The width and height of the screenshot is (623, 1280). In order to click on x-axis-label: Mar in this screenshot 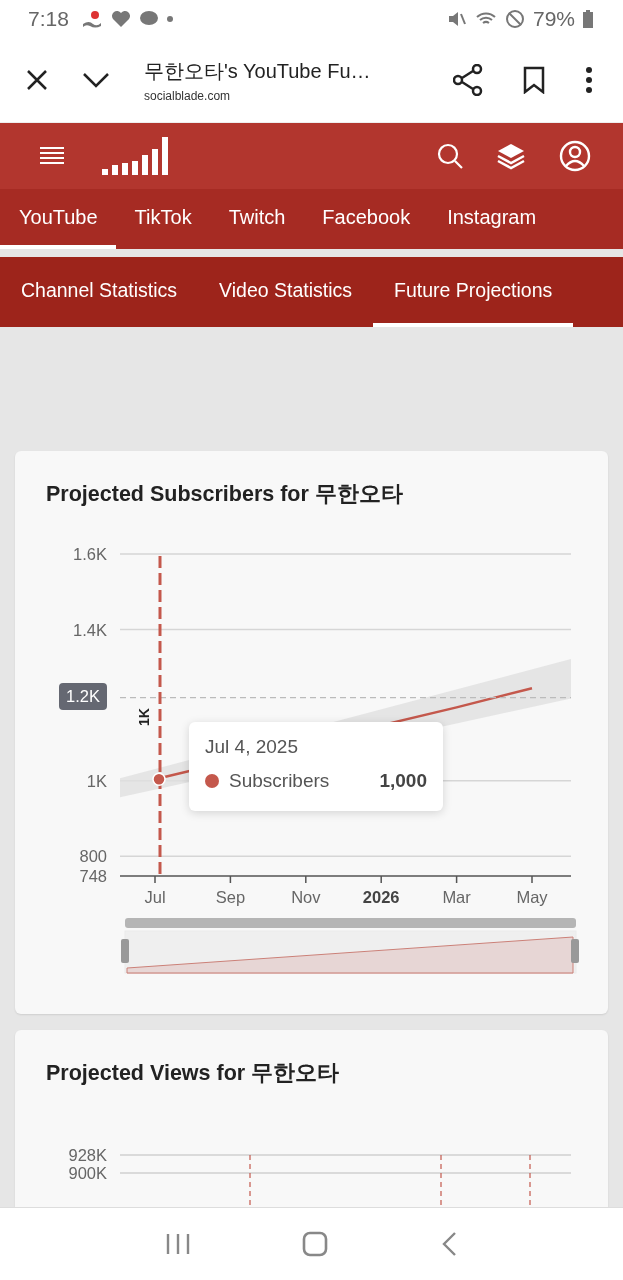, I will do `click(456, 897)`.